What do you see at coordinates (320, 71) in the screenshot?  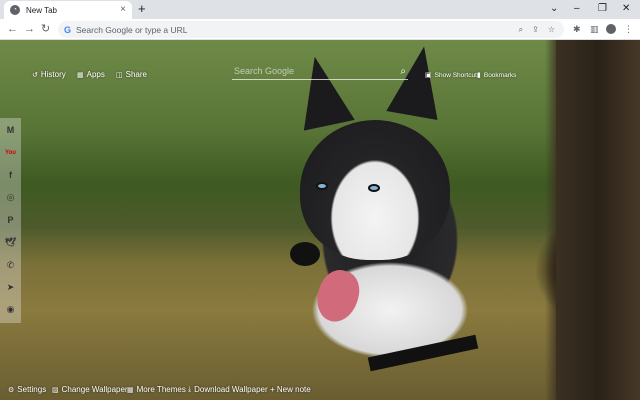 I see `page-search-box: Search Google ⌕` at bounding box center [320, 71].